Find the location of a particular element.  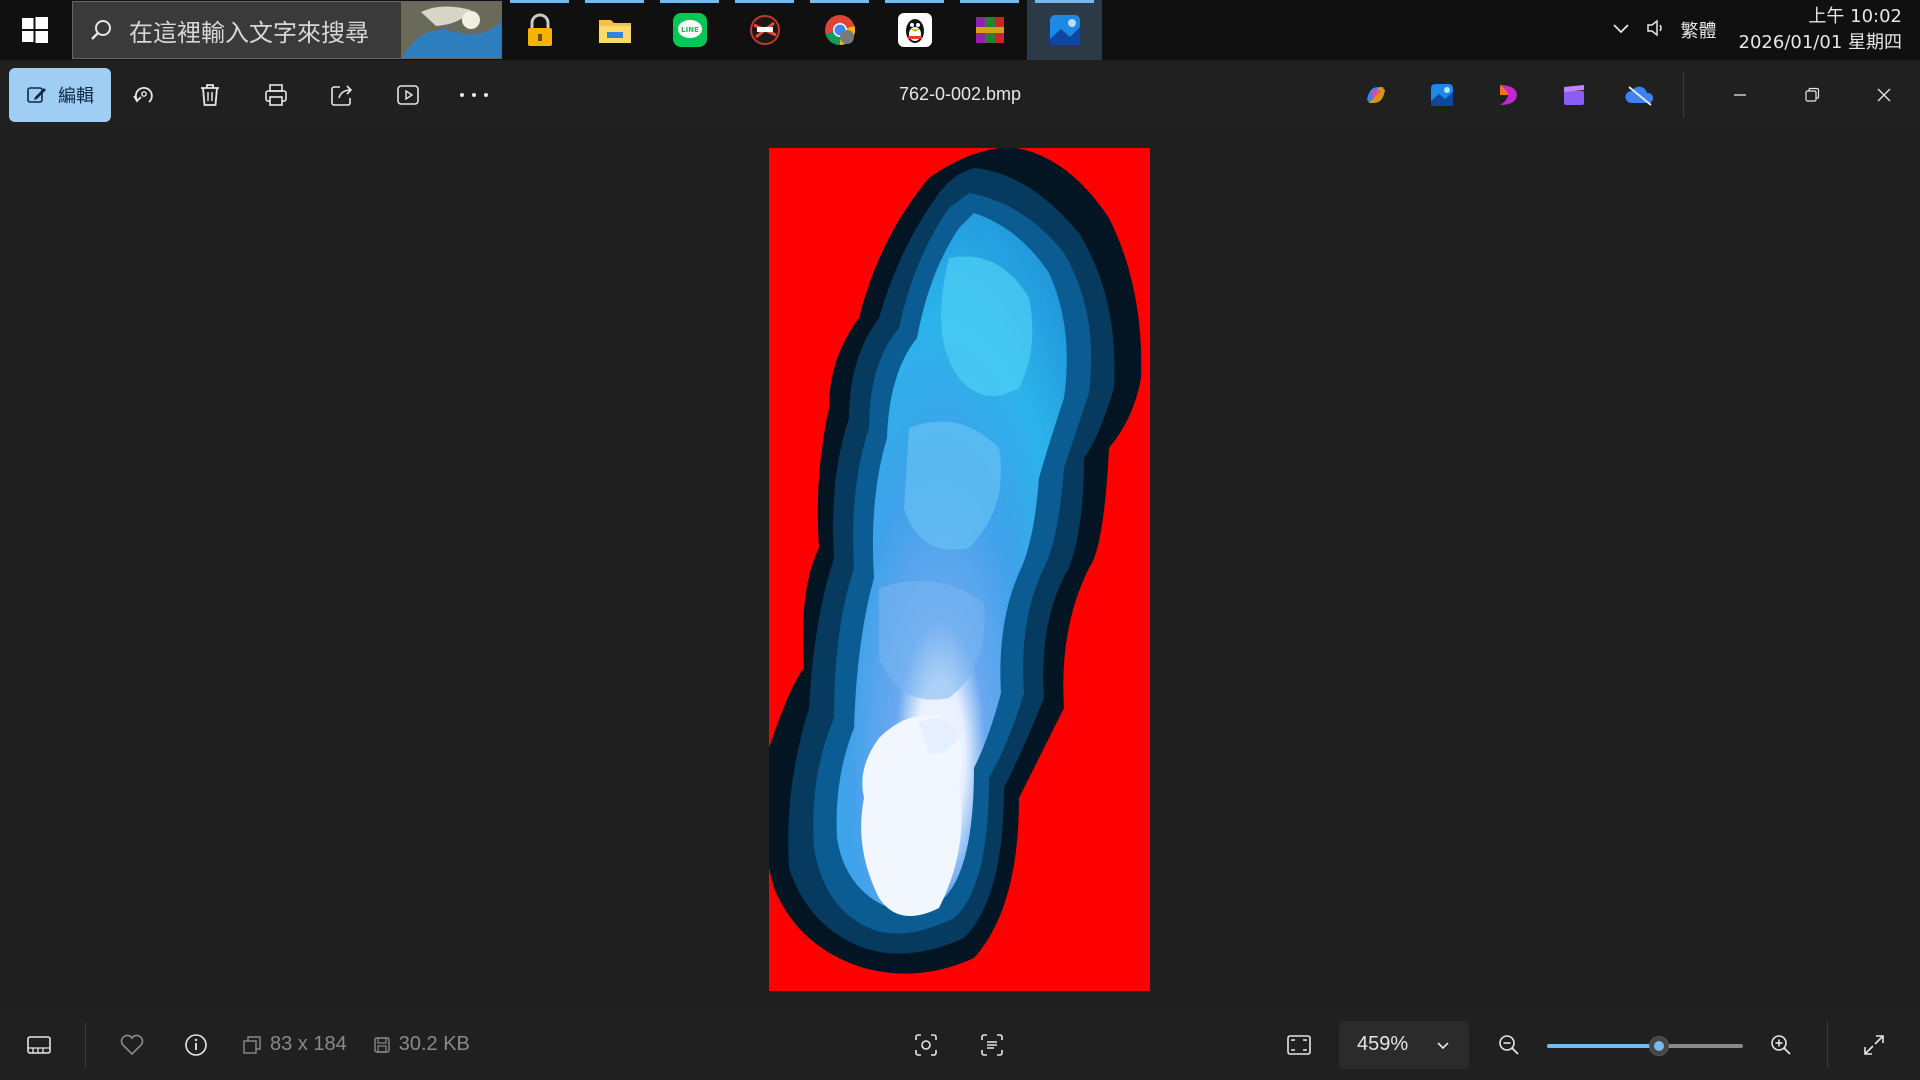

file-size: 30.2 KB is located at coordinates (434, 1044).